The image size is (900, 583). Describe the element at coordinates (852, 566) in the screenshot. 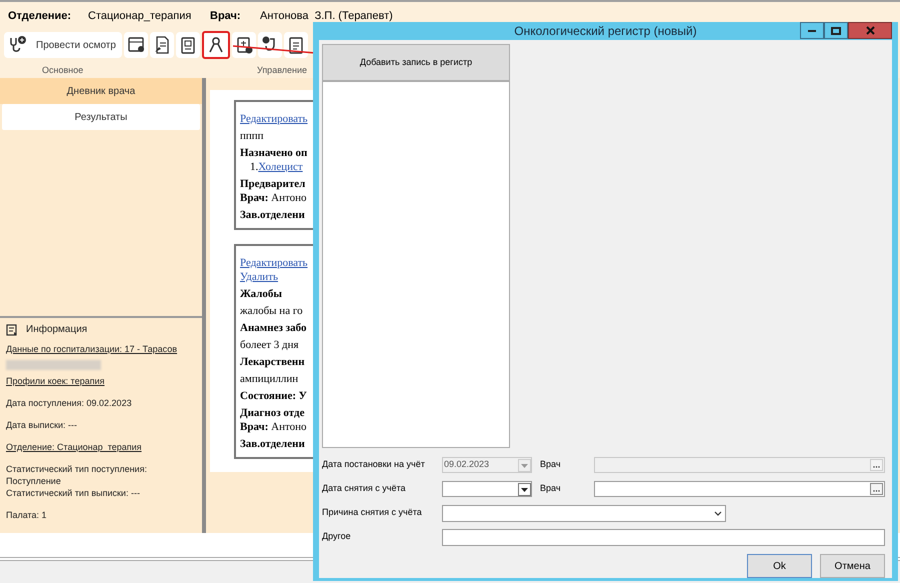

I see `cancel-button: Отмена` at that location.